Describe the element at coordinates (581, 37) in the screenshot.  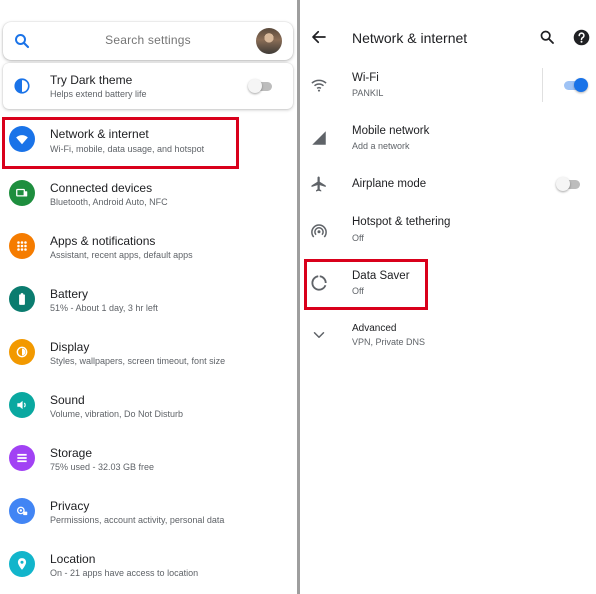
I see `help-icon` at that location.